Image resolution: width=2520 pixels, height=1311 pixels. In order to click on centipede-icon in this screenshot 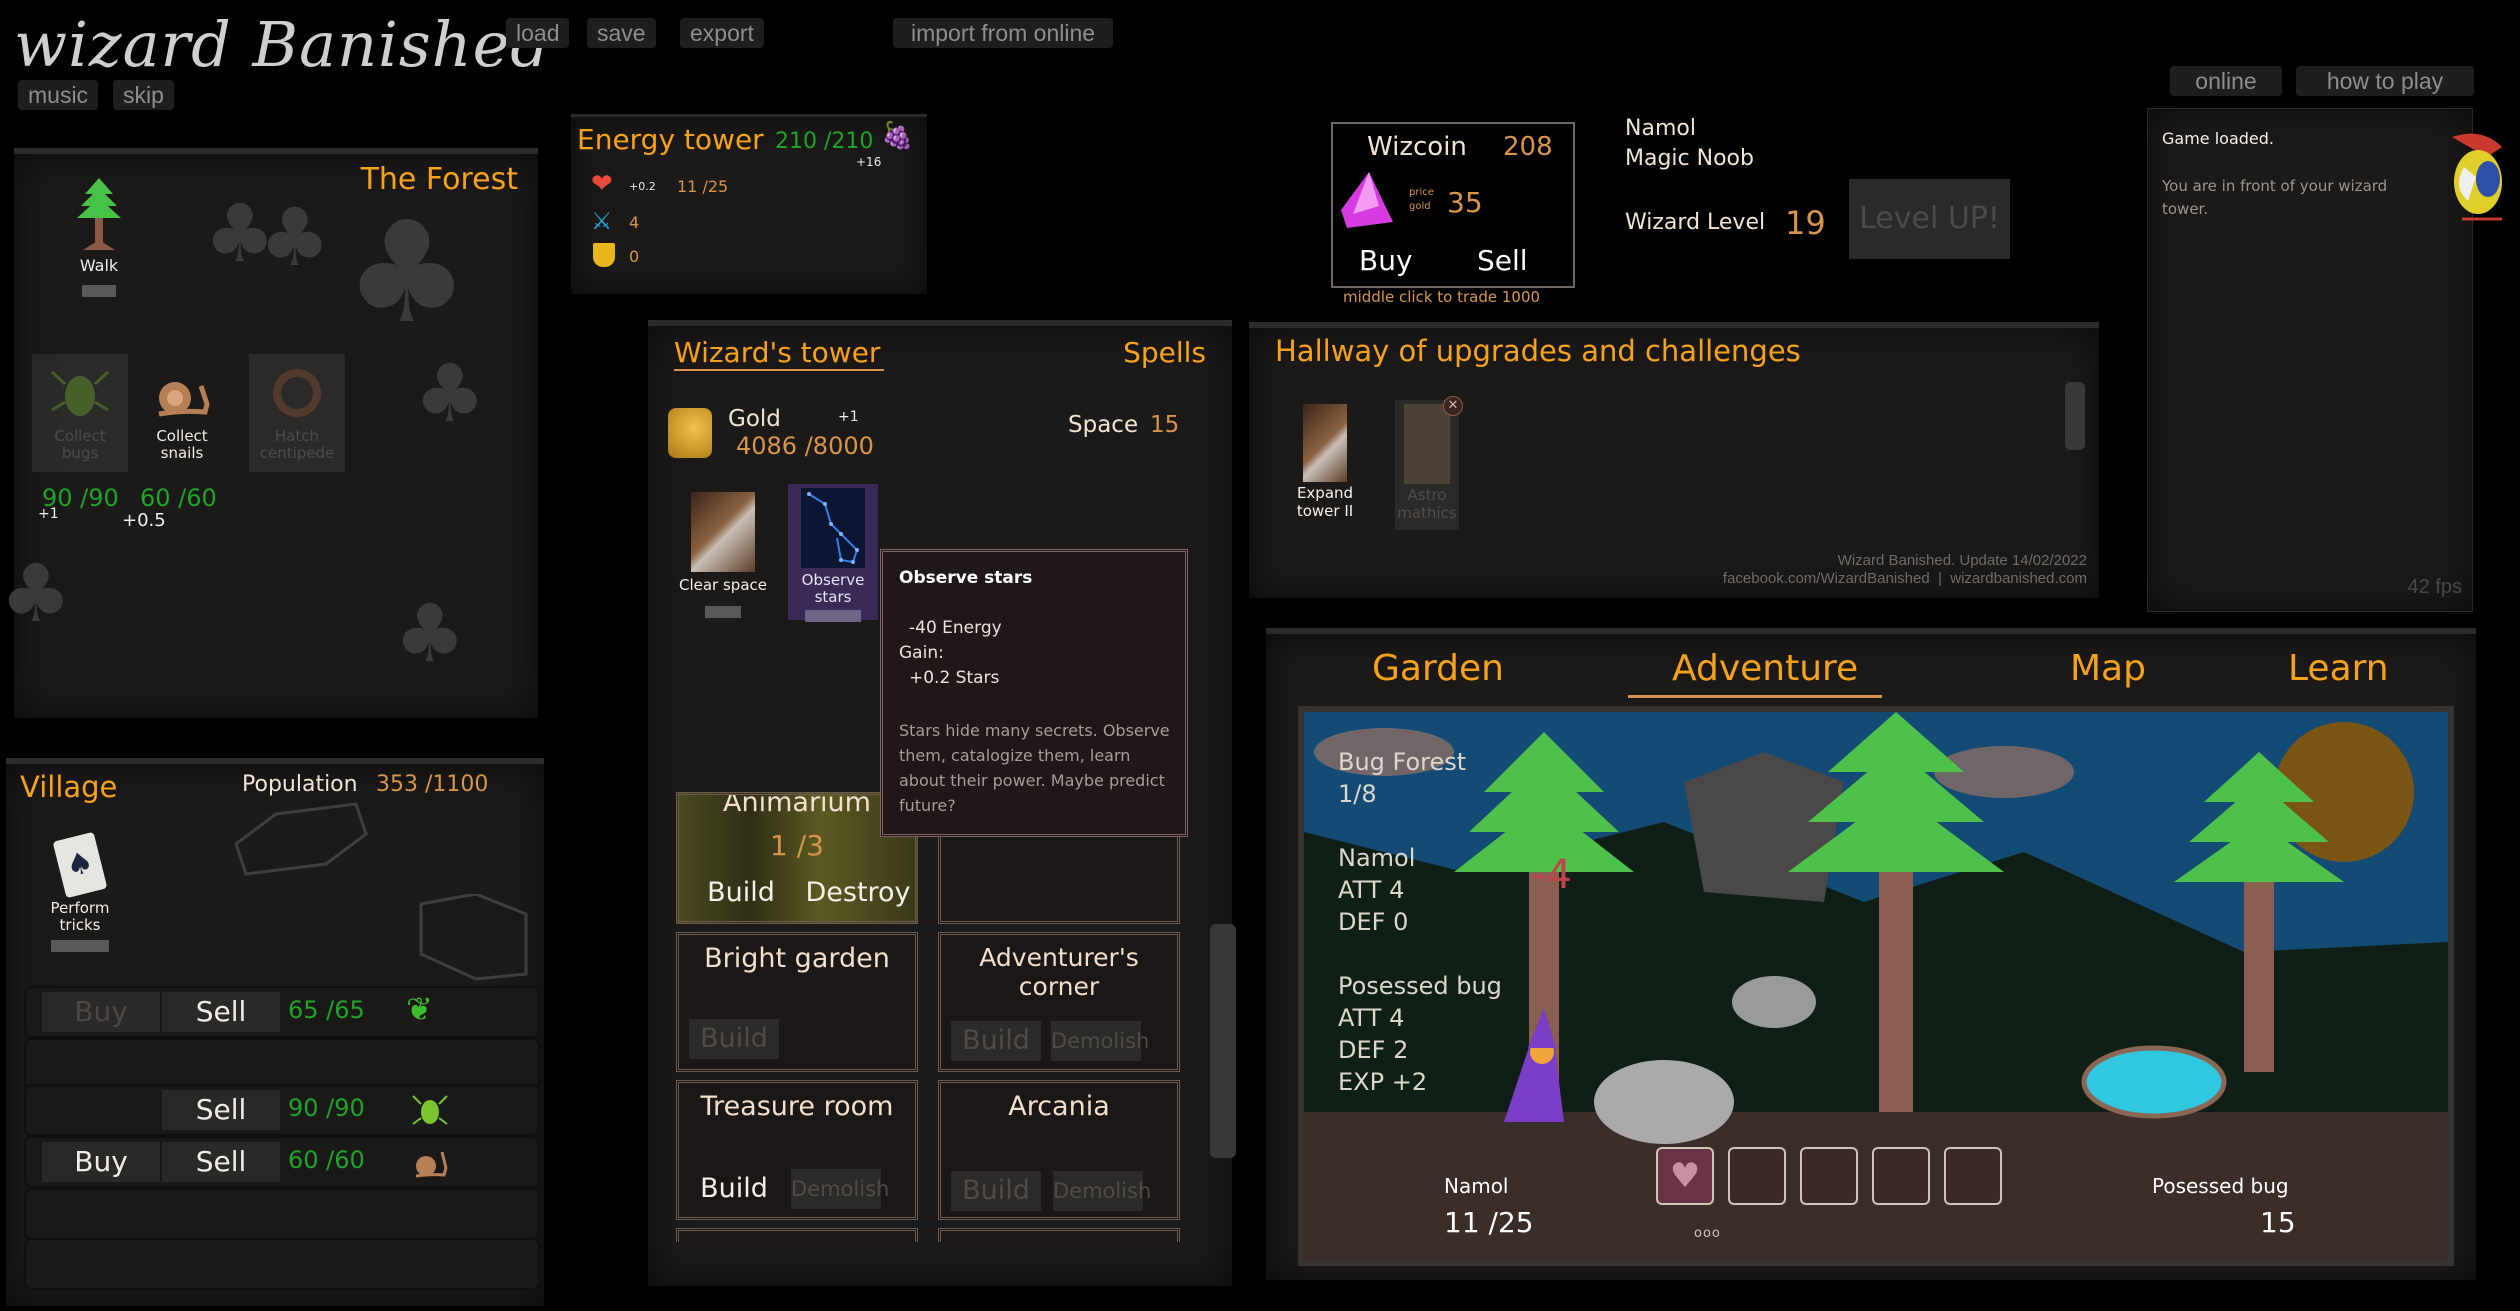, I will do `click(297, 393)`.